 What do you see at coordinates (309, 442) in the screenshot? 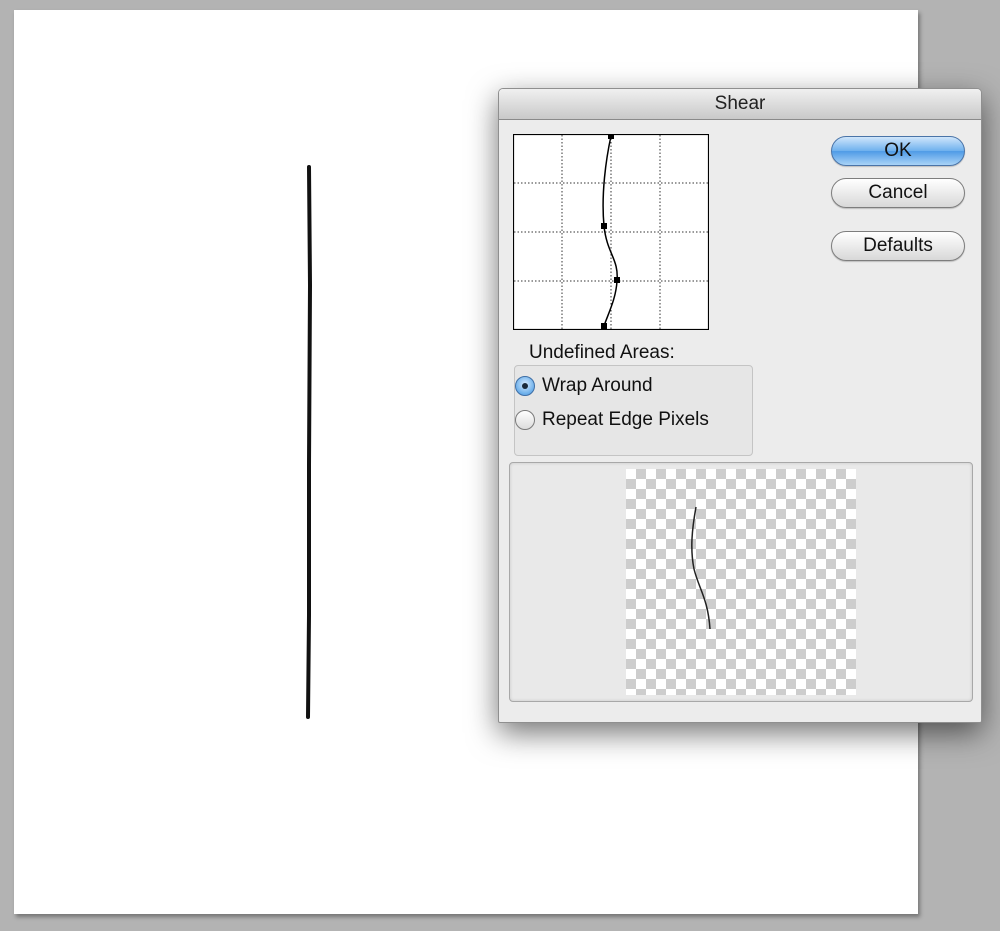
I see `canvas-vertical-line` at bounding box center [309, 442].